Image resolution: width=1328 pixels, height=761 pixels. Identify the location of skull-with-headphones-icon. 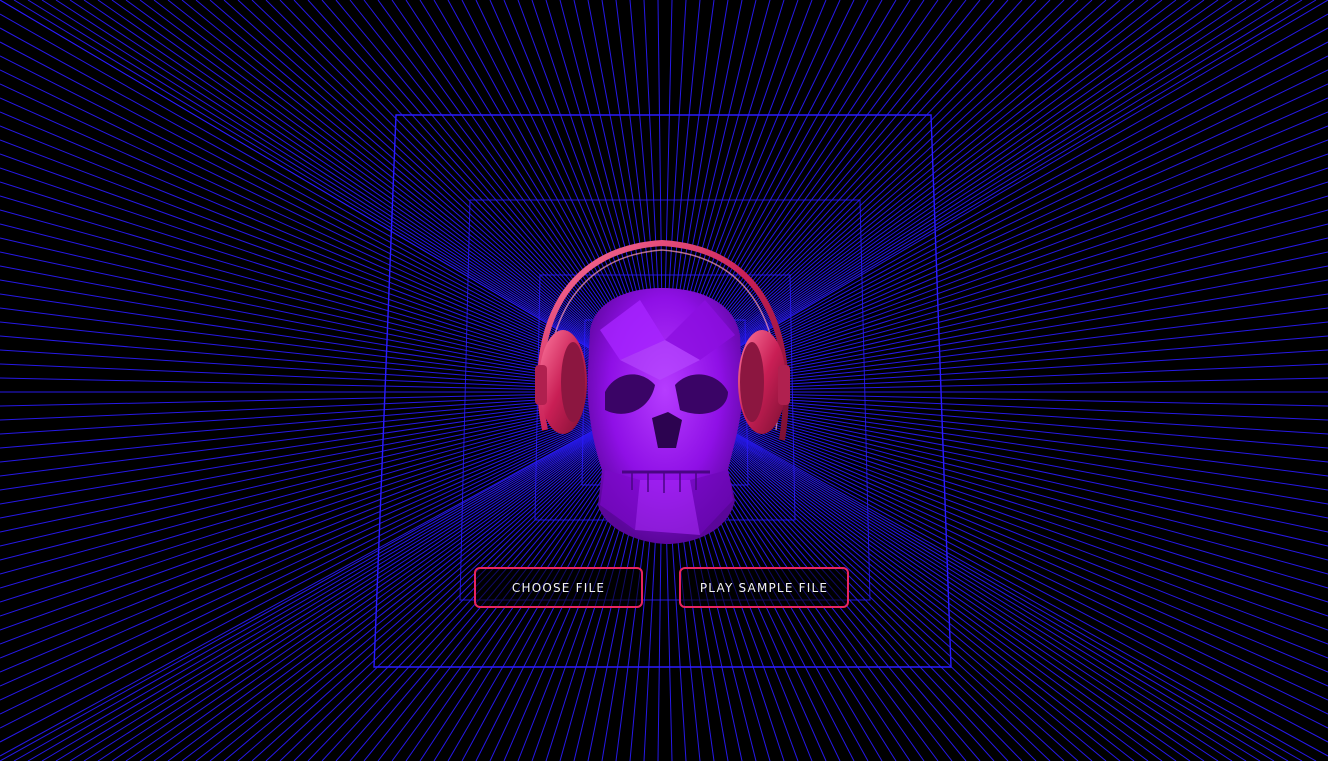
(662, 391).